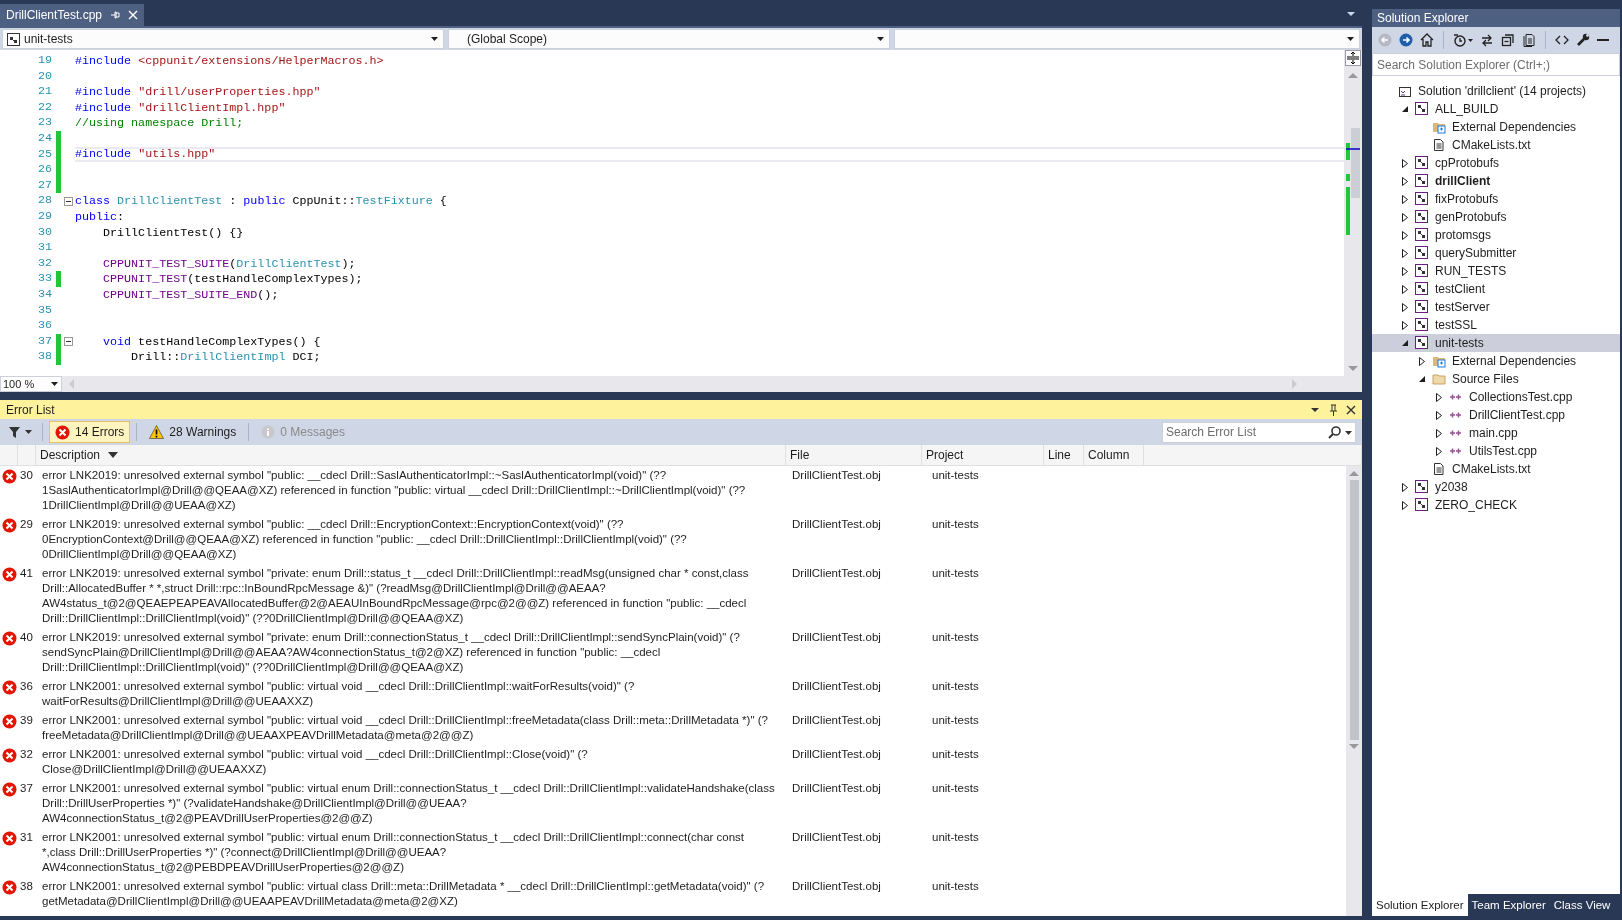 The image size is (1622, 920). I want to click on home-icon, so click(1427, 40).